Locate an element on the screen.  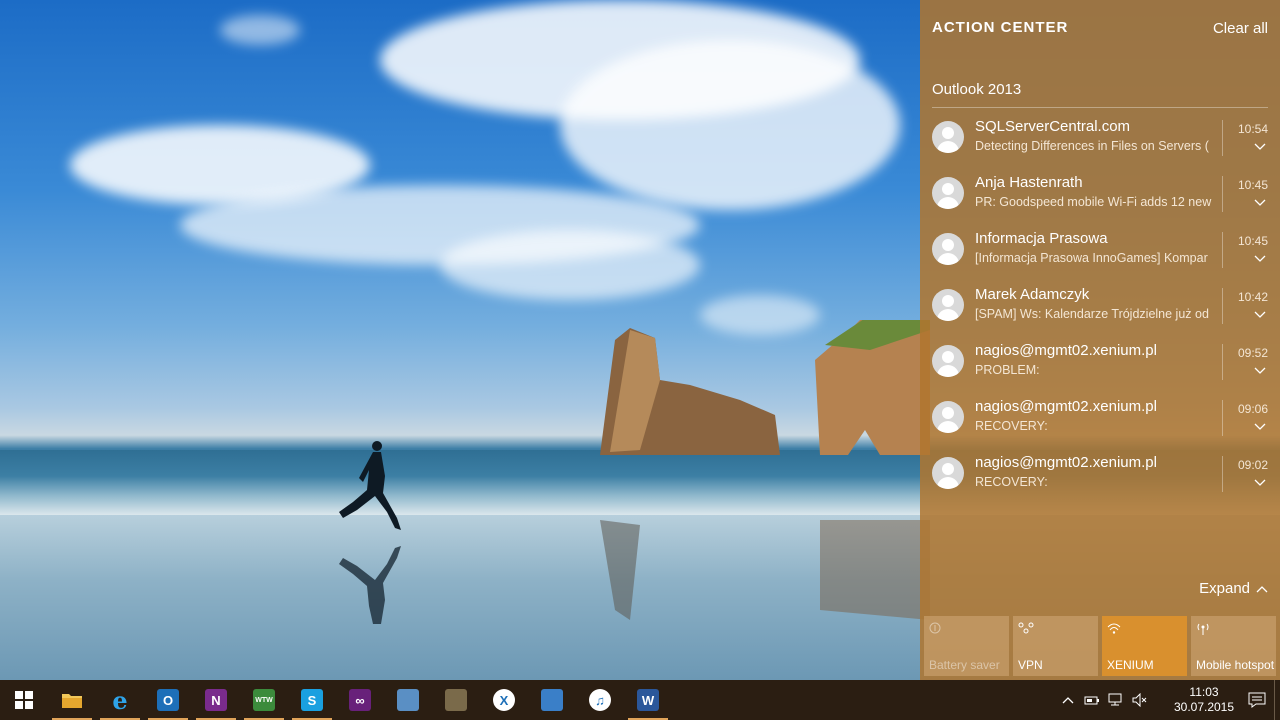
runner-silhouette is located at coordinates (370, 532).